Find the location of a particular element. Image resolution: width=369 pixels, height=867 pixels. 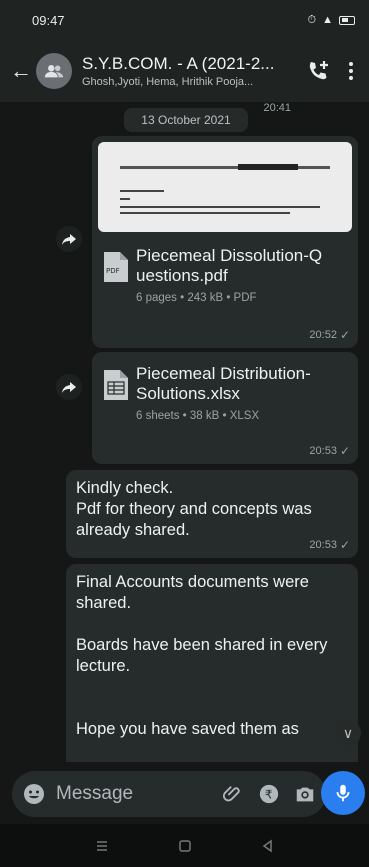

battery-icon is located at coordinates (347, 20).